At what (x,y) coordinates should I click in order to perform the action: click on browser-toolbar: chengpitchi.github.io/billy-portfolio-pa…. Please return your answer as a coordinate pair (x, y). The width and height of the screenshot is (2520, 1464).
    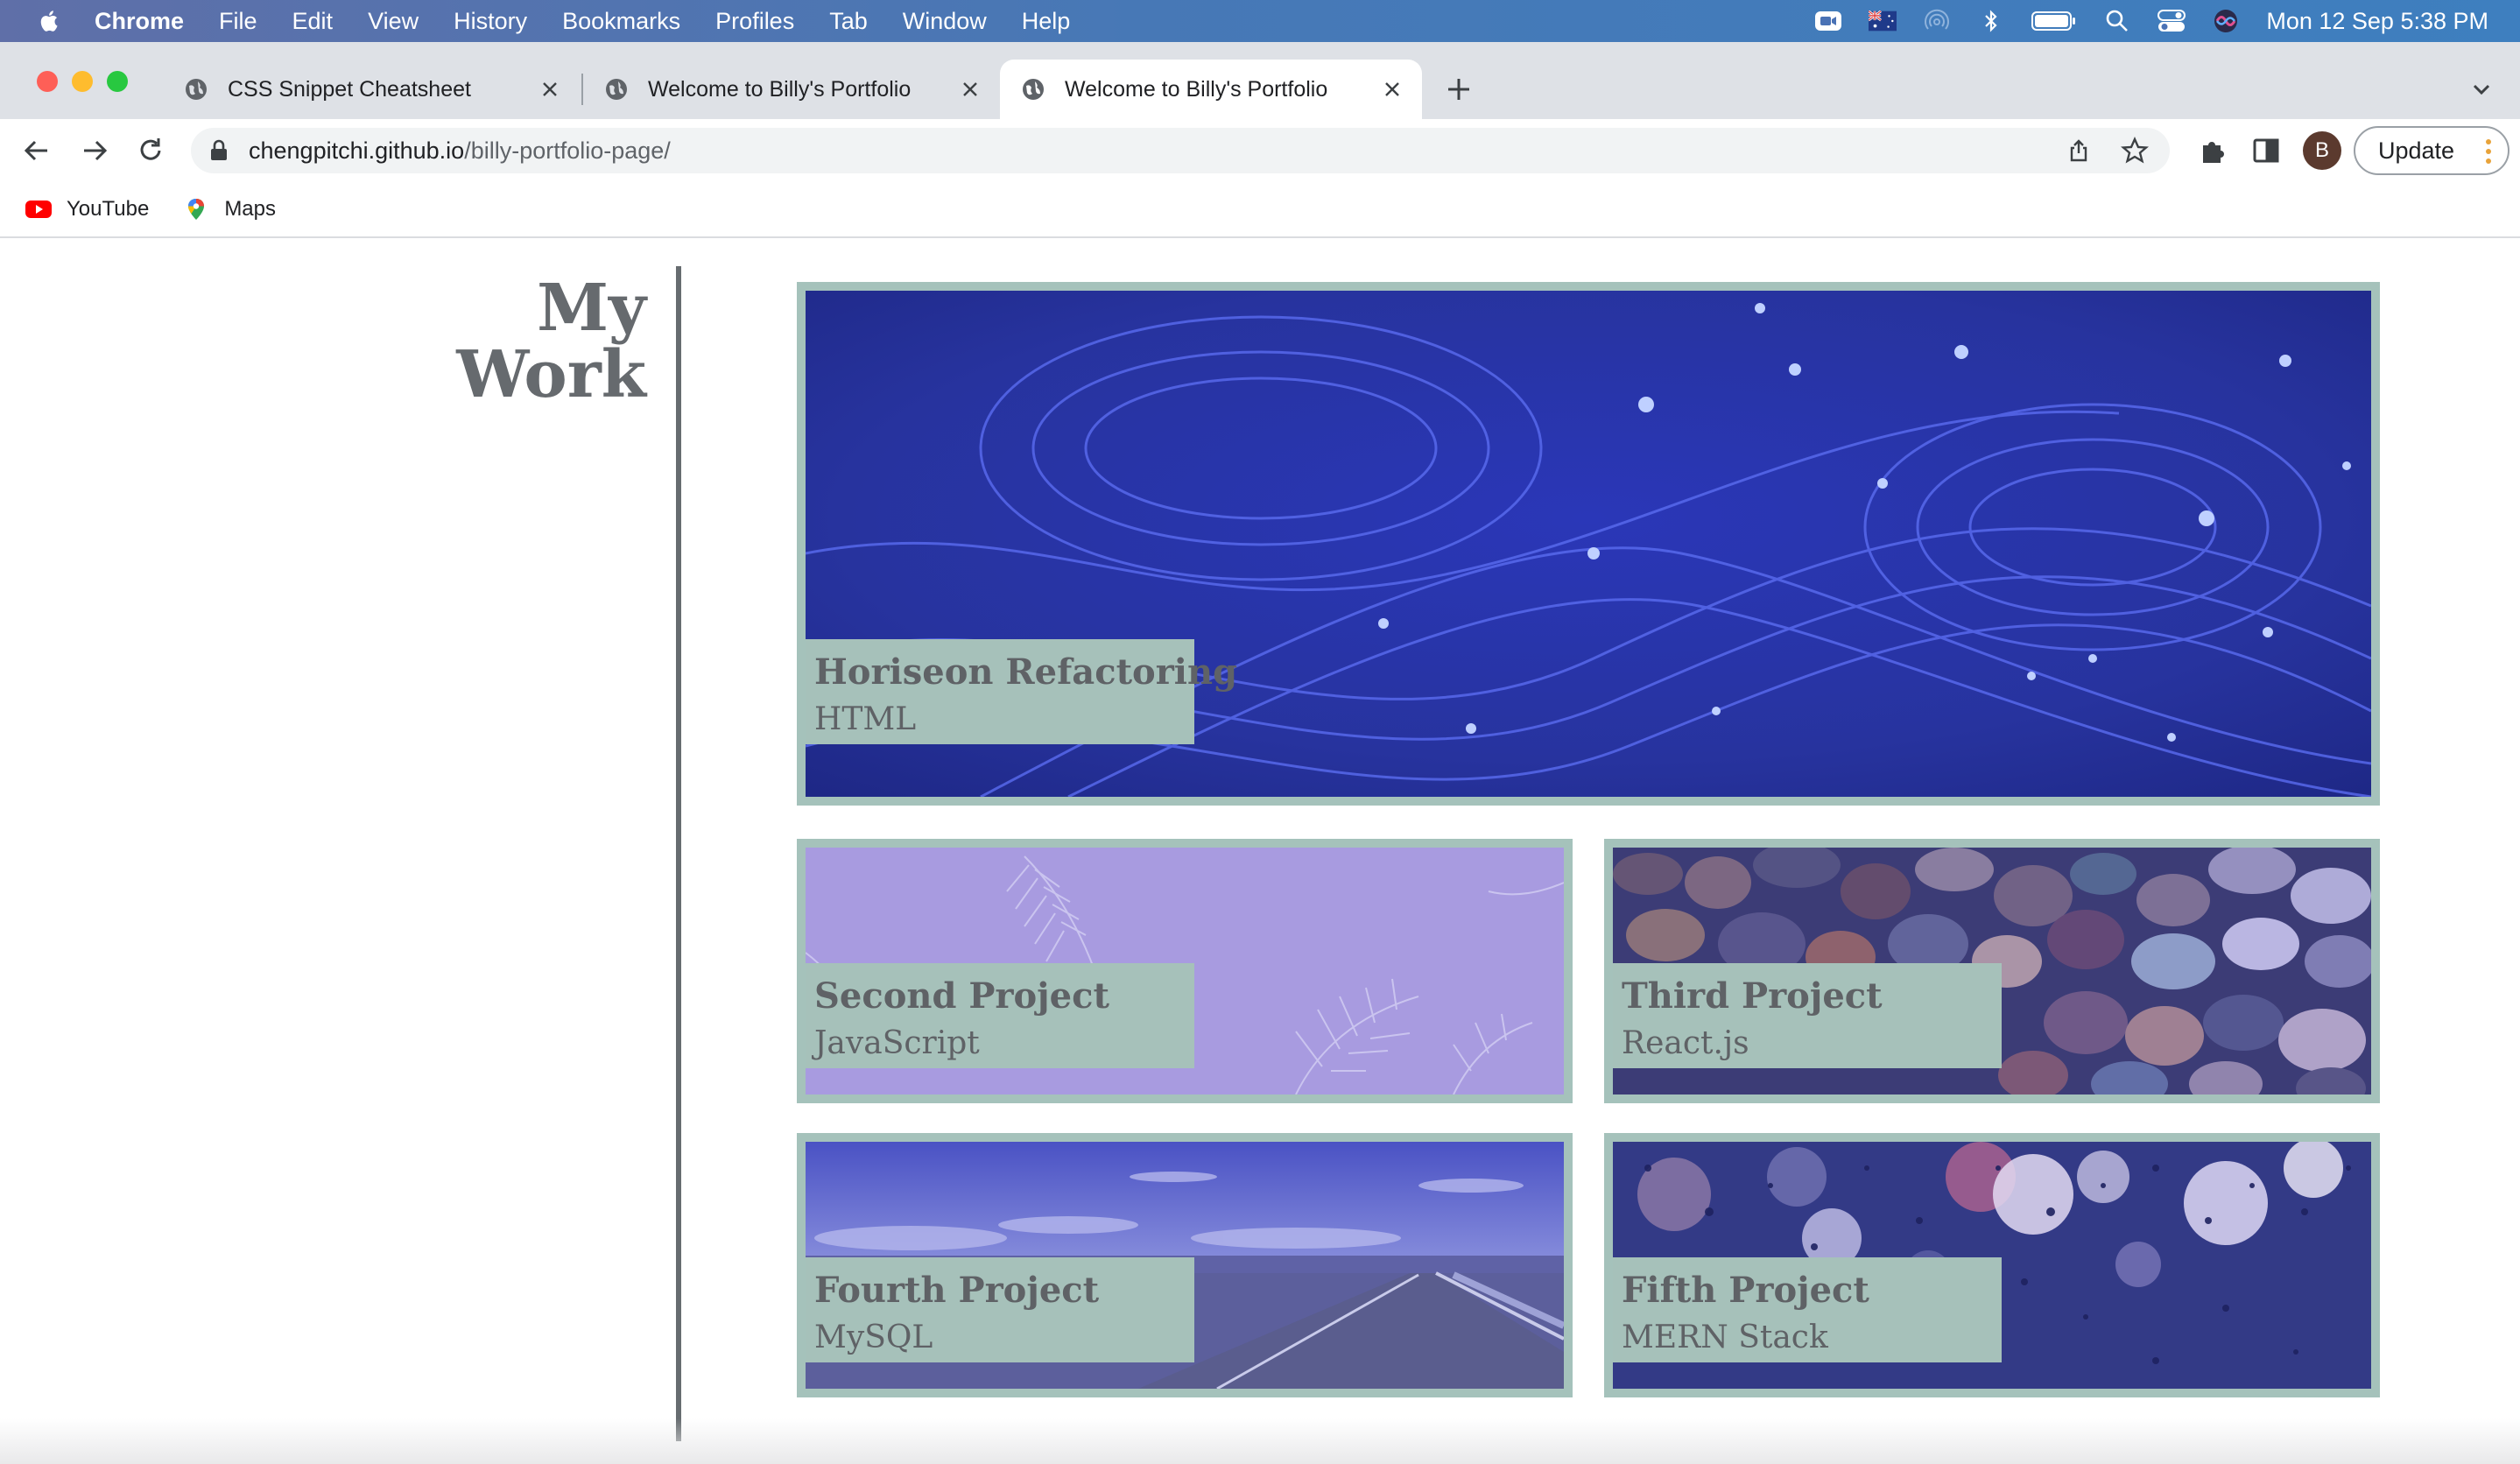
    Looking at the image, I should click on (1260, 150).